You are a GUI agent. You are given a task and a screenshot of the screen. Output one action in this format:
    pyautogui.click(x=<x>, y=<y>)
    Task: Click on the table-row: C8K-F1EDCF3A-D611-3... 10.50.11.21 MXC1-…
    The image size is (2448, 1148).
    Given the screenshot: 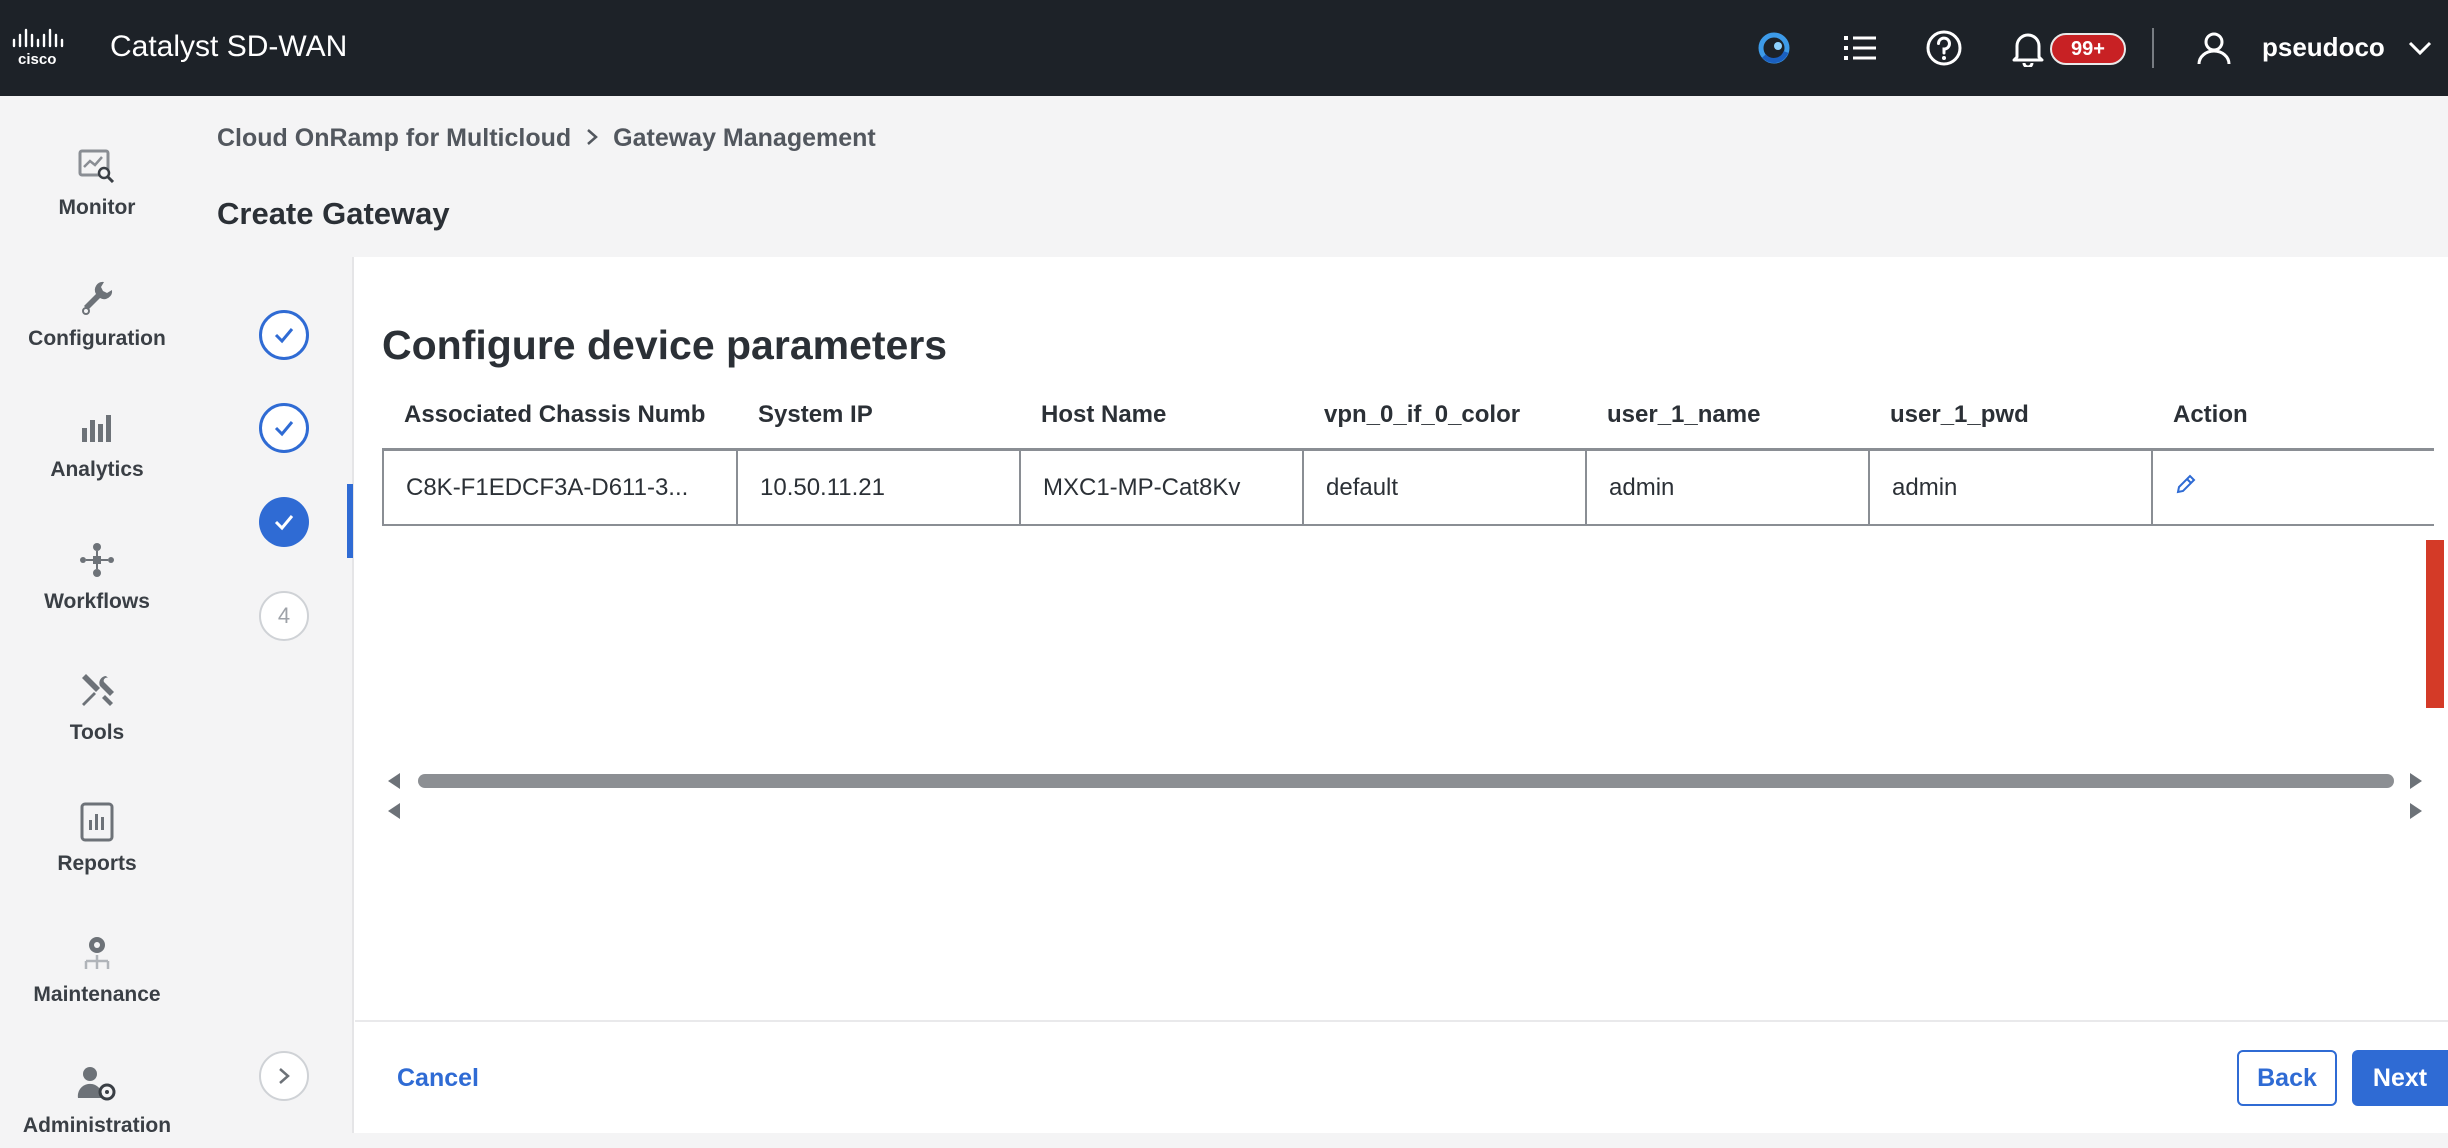 What is the action you would take?
    pyautogui.click(x=1408, y=487)
    